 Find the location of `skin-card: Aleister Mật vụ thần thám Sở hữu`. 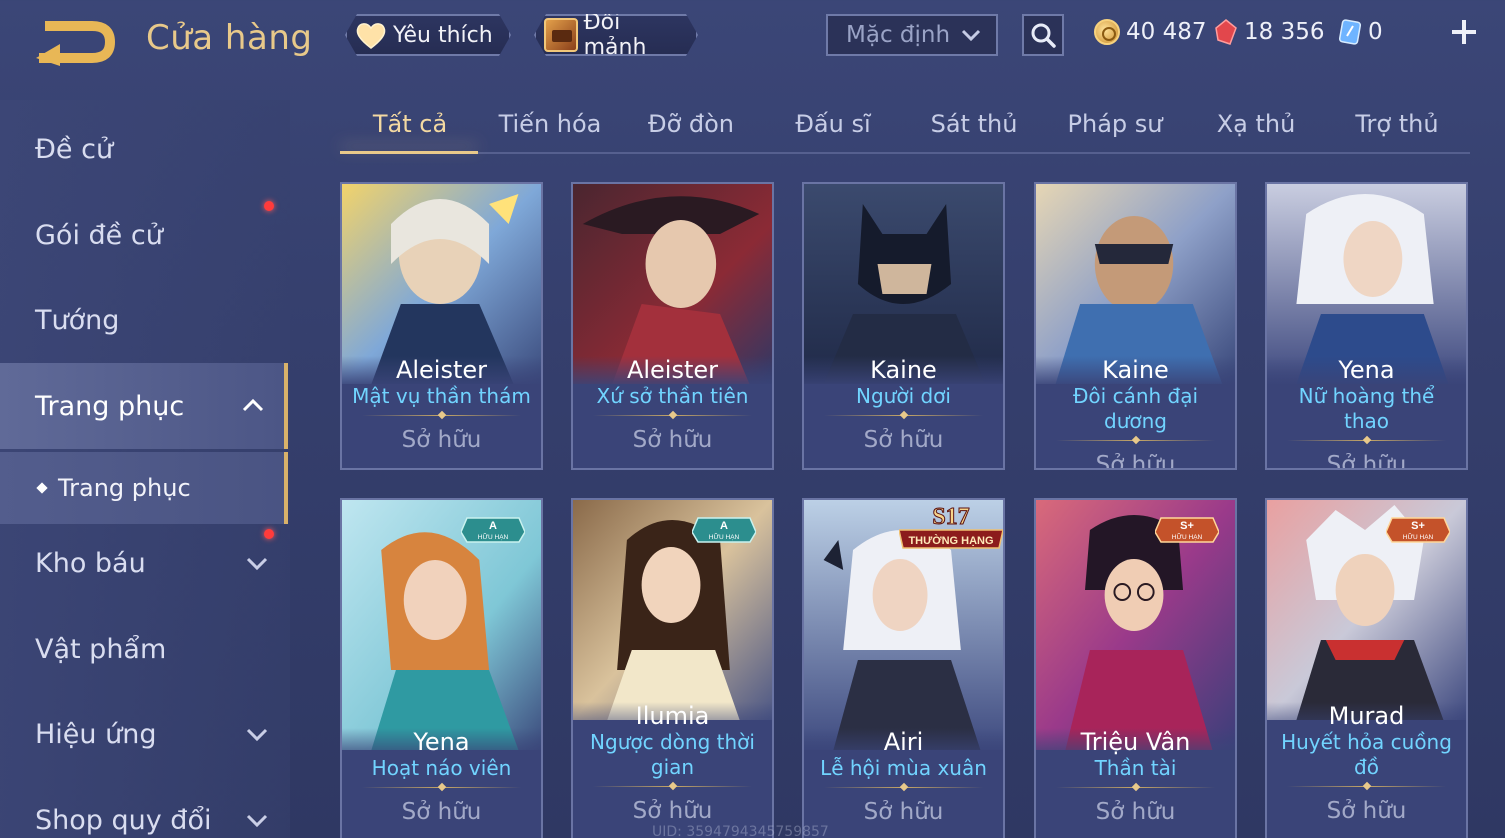

skin-card: Aleister Mật vụ thần thám Sở hữu is located at coordinates (441, 326).